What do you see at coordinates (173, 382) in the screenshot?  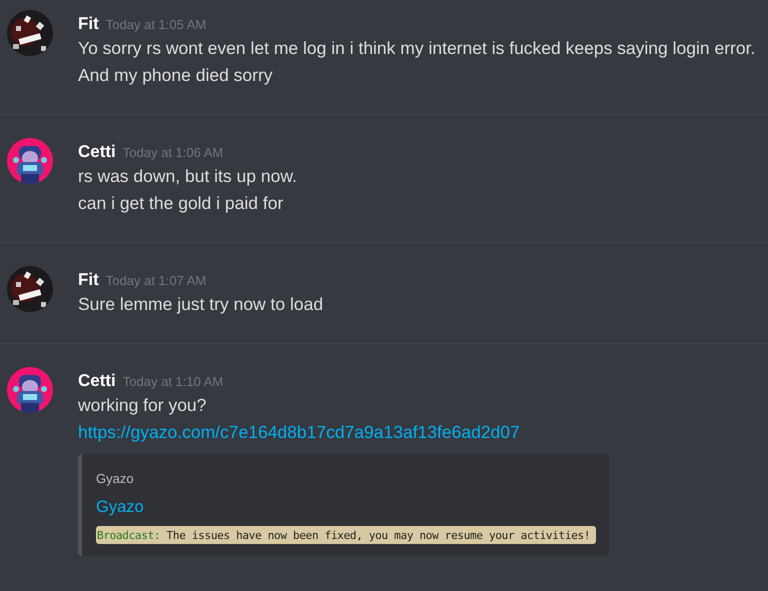 I see `timestamp: Today at 1:10 AM` at bounding box center [173, 382].